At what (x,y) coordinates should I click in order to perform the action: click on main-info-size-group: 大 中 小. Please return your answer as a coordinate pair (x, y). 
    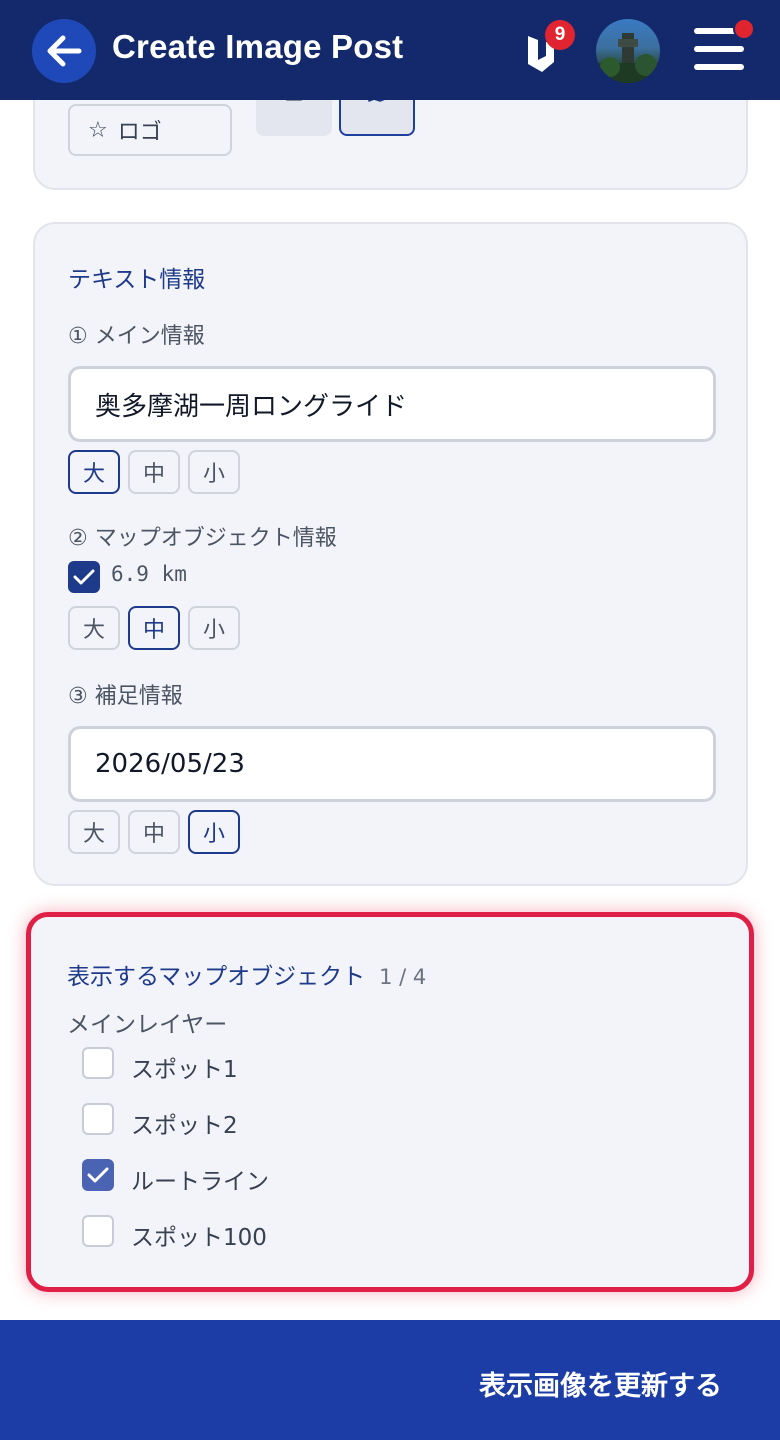
    Looking at the image, I should click on (154, 472).